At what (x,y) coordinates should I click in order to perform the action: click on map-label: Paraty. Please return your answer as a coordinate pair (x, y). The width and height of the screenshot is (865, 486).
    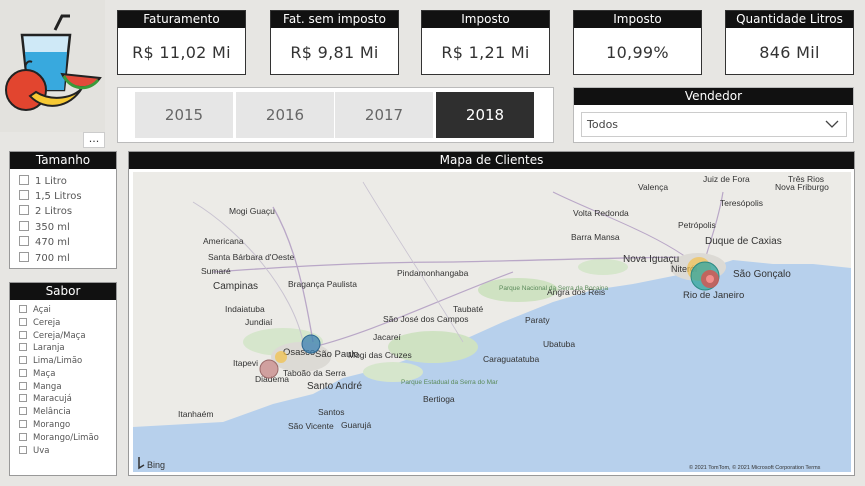
    Looking at the image, I should click on (537, 320).